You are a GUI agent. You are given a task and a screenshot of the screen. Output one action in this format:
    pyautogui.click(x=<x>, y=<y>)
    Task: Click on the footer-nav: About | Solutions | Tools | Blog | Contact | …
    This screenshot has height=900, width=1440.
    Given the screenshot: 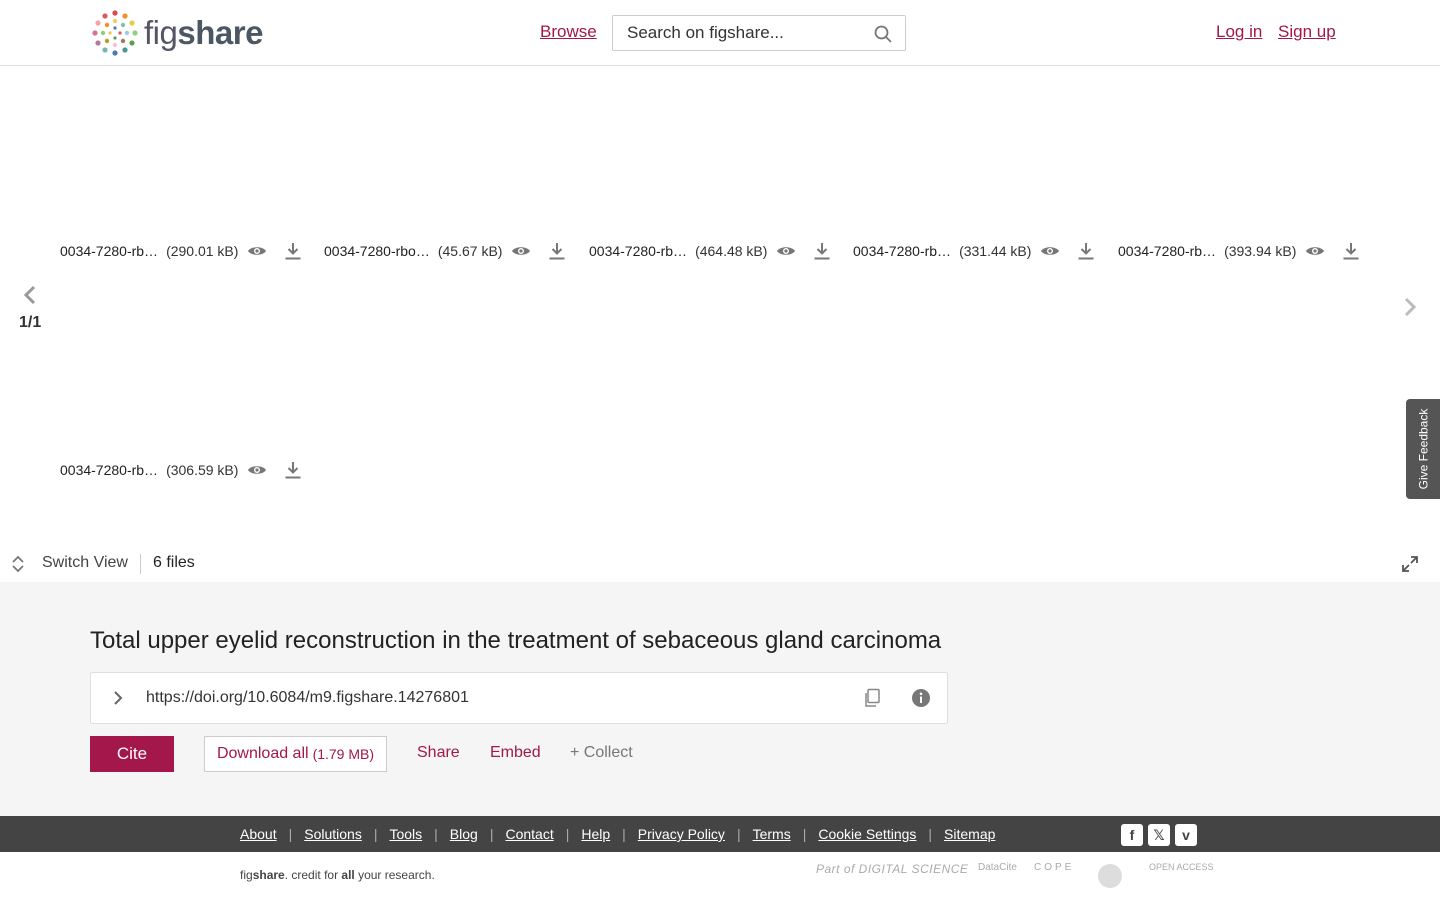 What is the action you would take?
    pyautogui.click(x=720, y=834)
    